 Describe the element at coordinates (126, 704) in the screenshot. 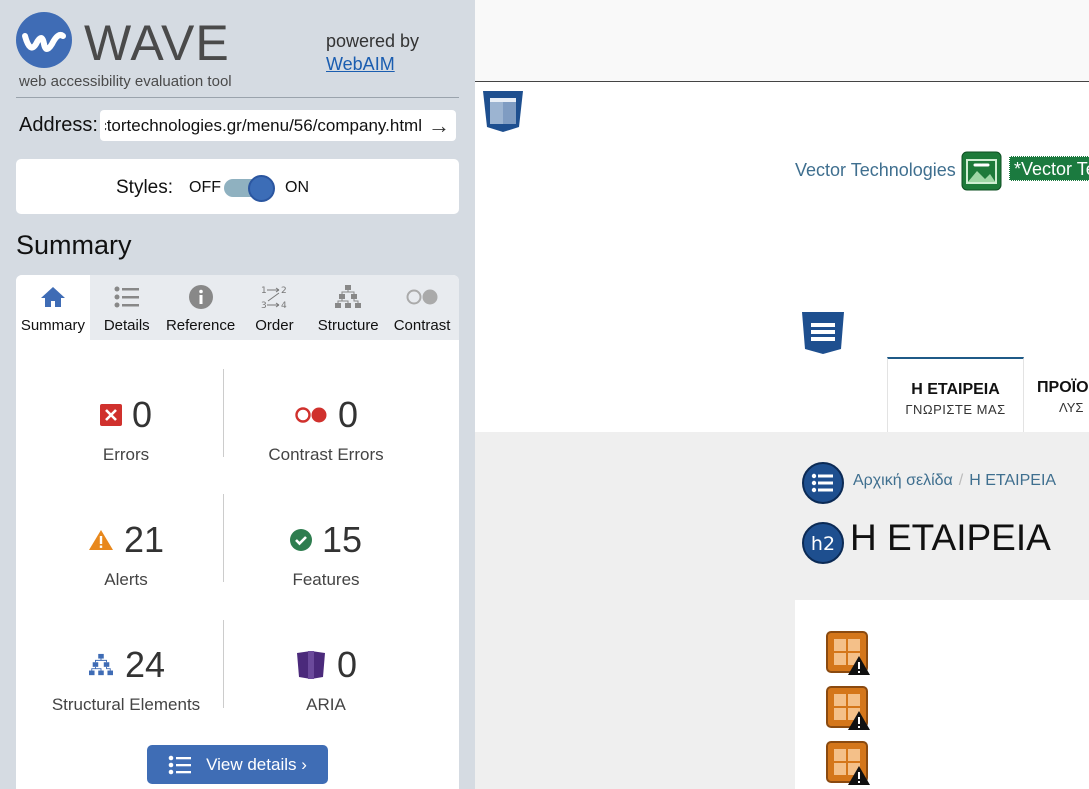

I see `structural-label: Structural Elements` at that location.